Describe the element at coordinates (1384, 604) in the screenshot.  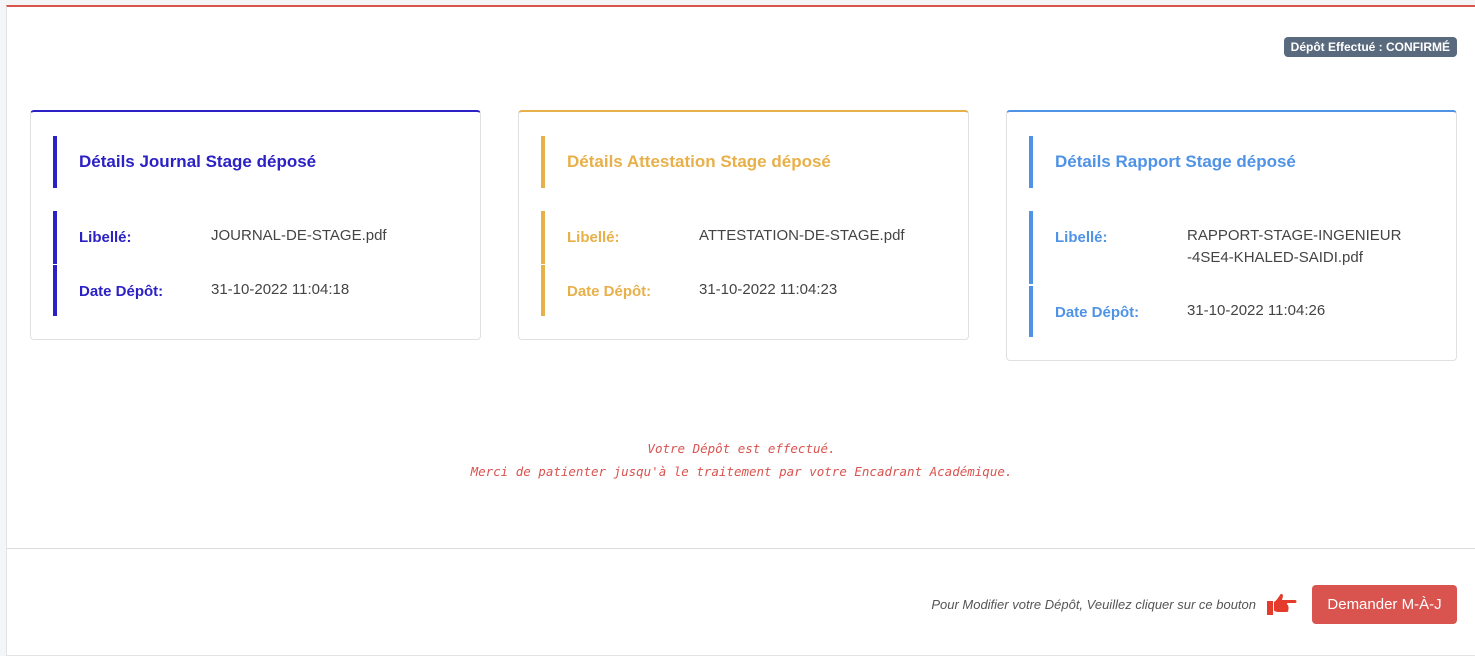
I see `request-update-button: Demander M-À-J` at that location.